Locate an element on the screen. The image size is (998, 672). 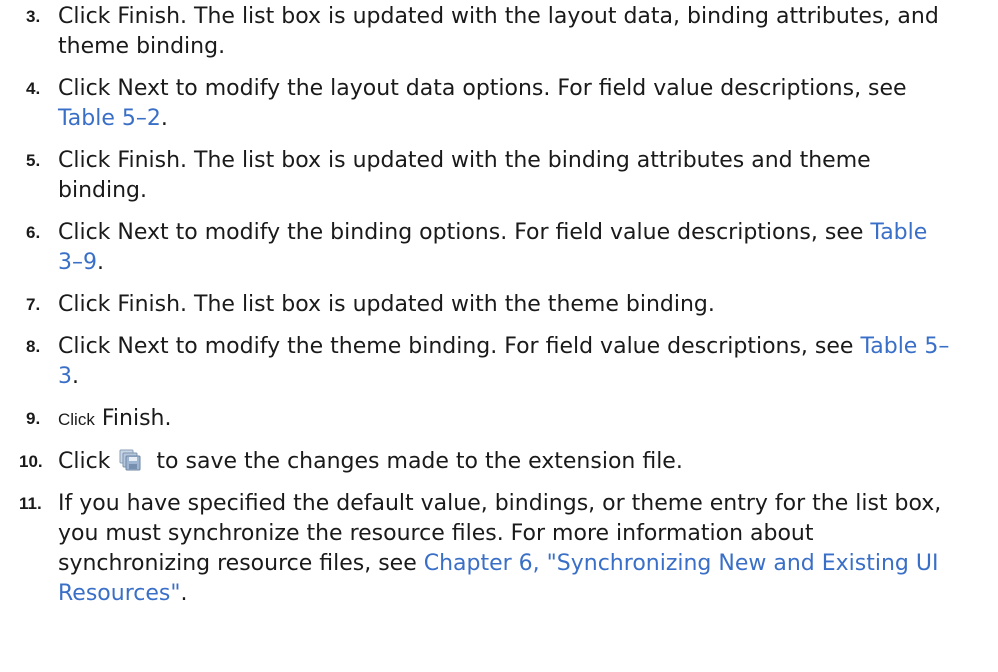
step-number: 9. is located at coordinates (33, 418).